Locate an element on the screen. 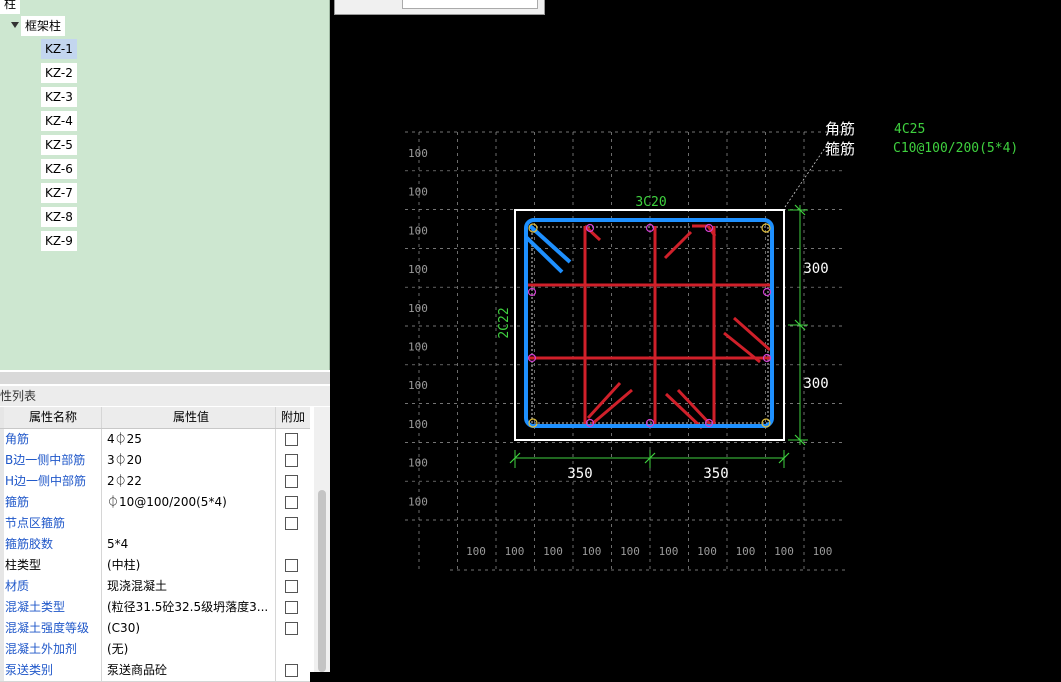 This screenshot has height=682, width=1061. property-value: (中柱) is located at coordinates (190, 565).